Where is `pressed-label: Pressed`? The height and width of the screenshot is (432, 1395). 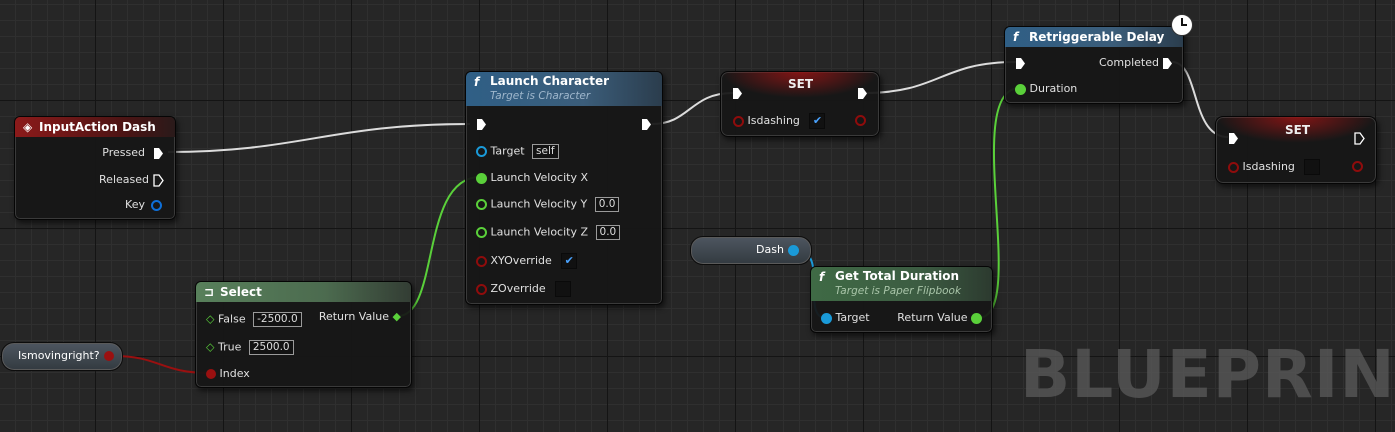 pressed-label: Pressed is located at coordinates (123, 152).